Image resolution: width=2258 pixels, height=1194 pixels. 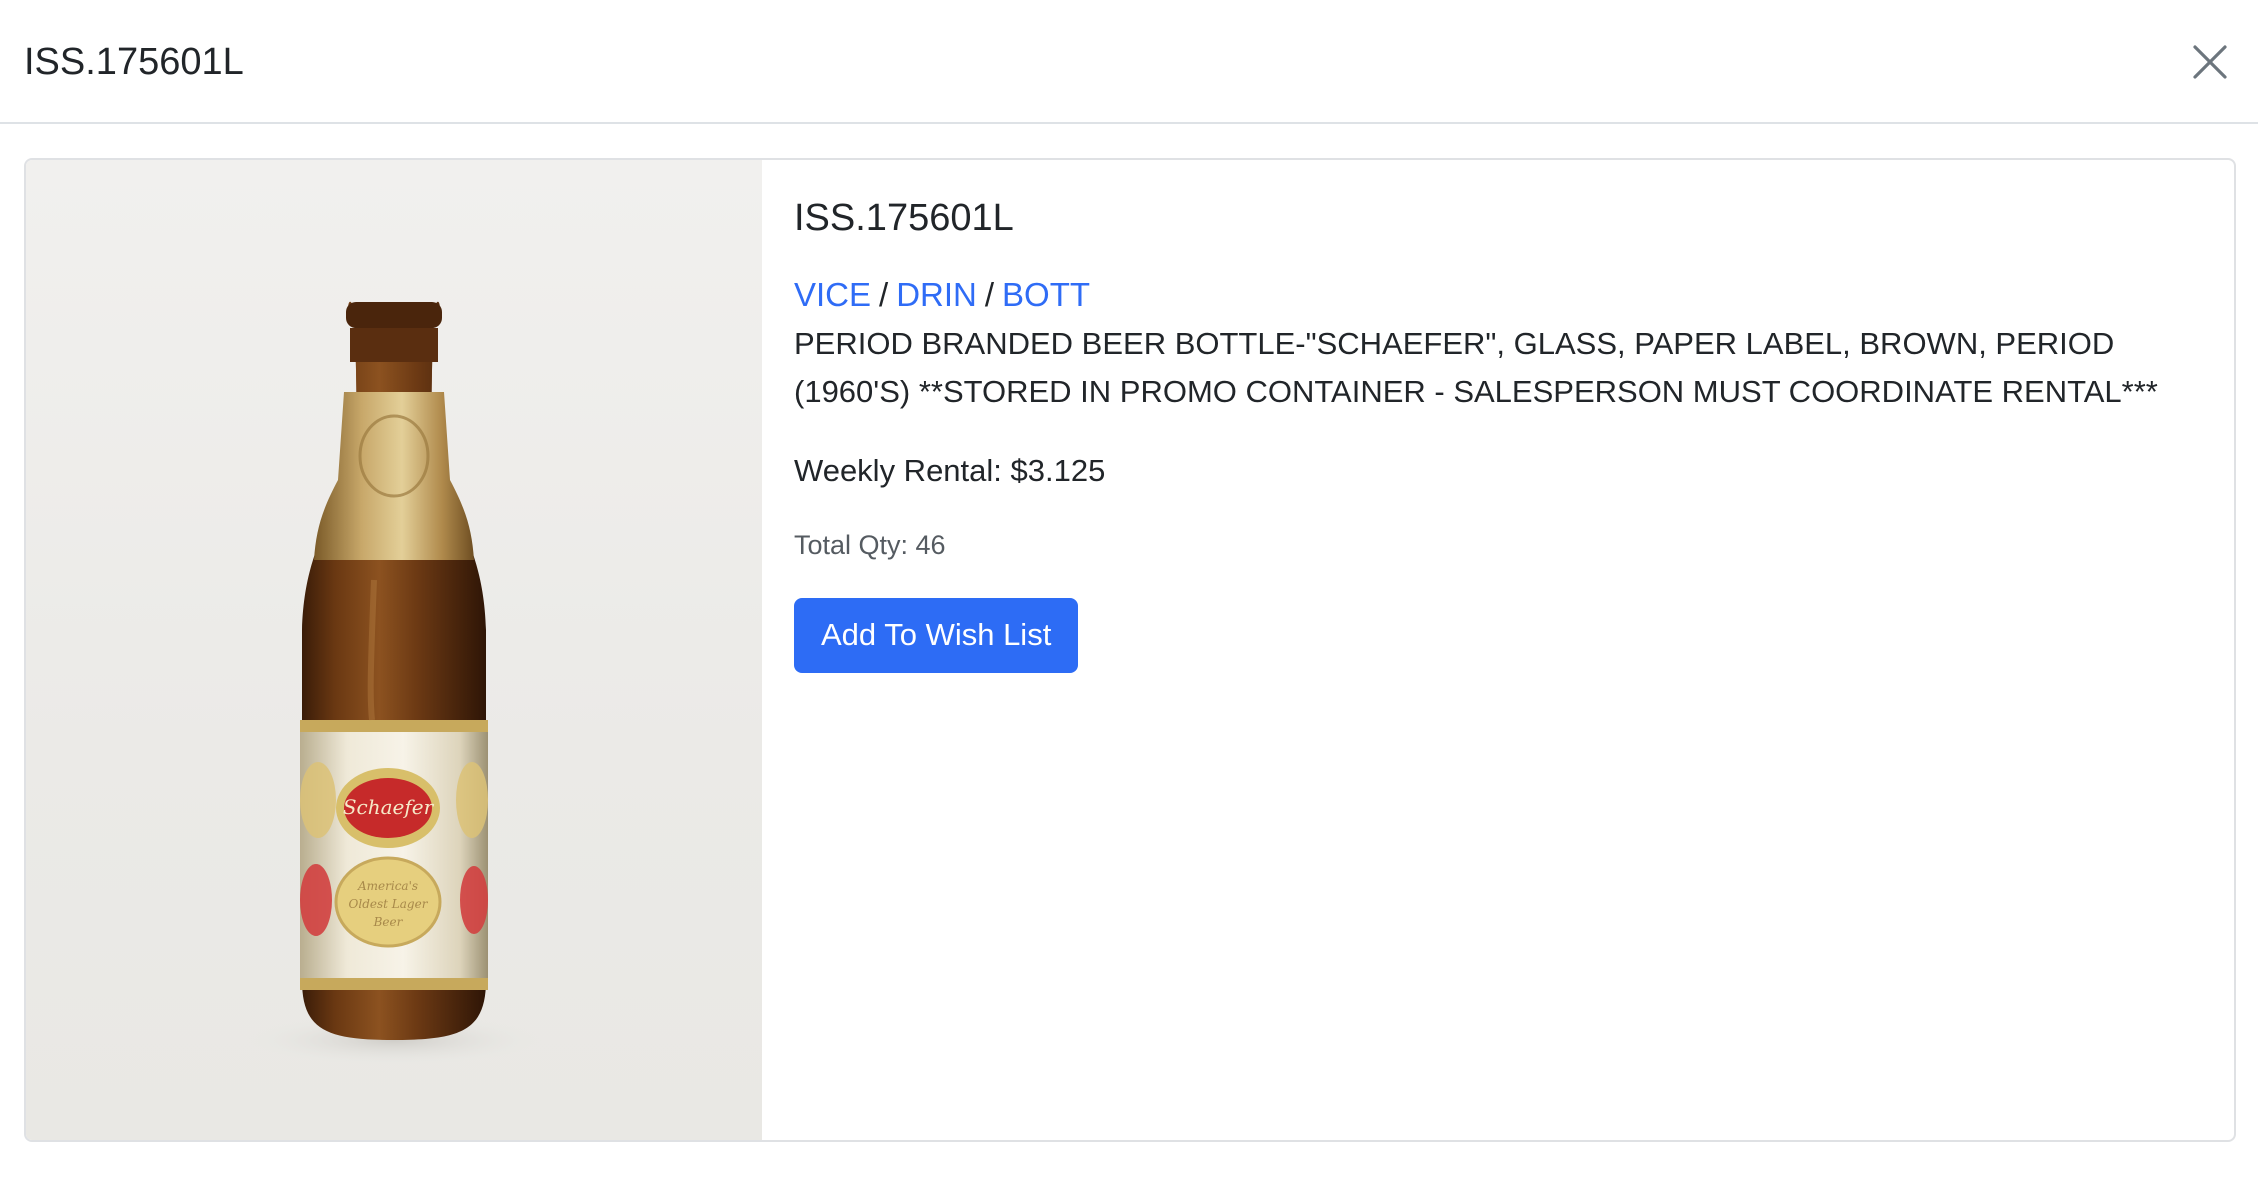 What do you see at coordinates (387, 886) in the screenshot?
I see `svg-text: America's` at bounding box center [387, 886].